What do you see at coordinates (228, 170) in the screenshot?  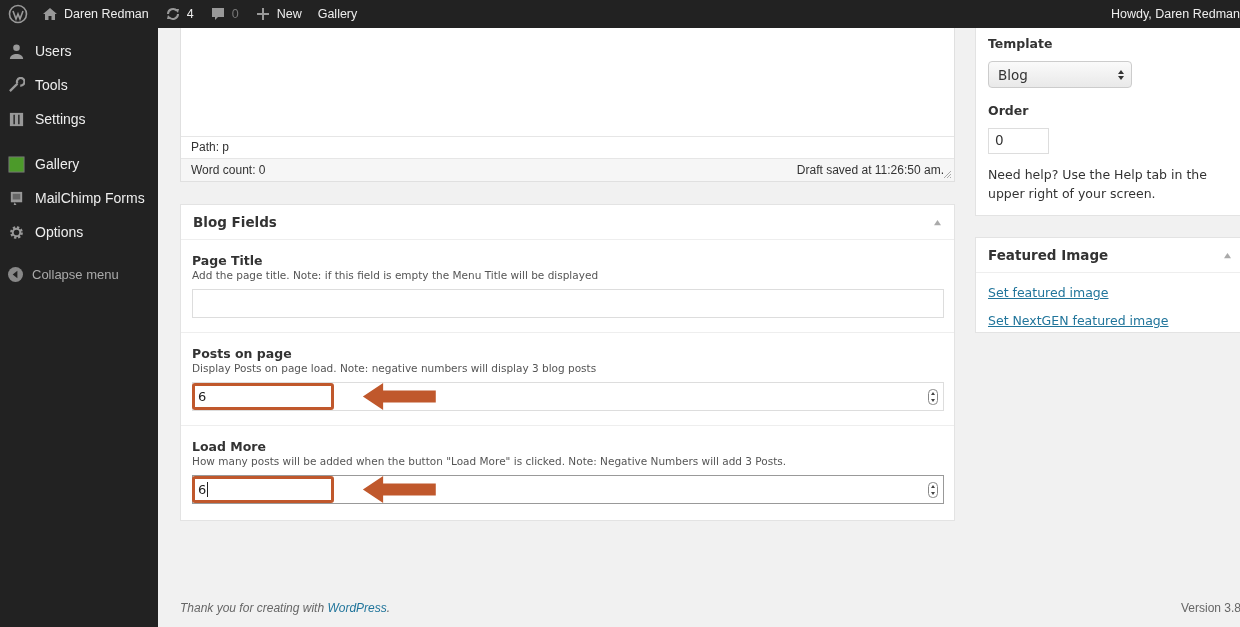 I see `word-count: Word count: 0` at bounding box center [228, 170].